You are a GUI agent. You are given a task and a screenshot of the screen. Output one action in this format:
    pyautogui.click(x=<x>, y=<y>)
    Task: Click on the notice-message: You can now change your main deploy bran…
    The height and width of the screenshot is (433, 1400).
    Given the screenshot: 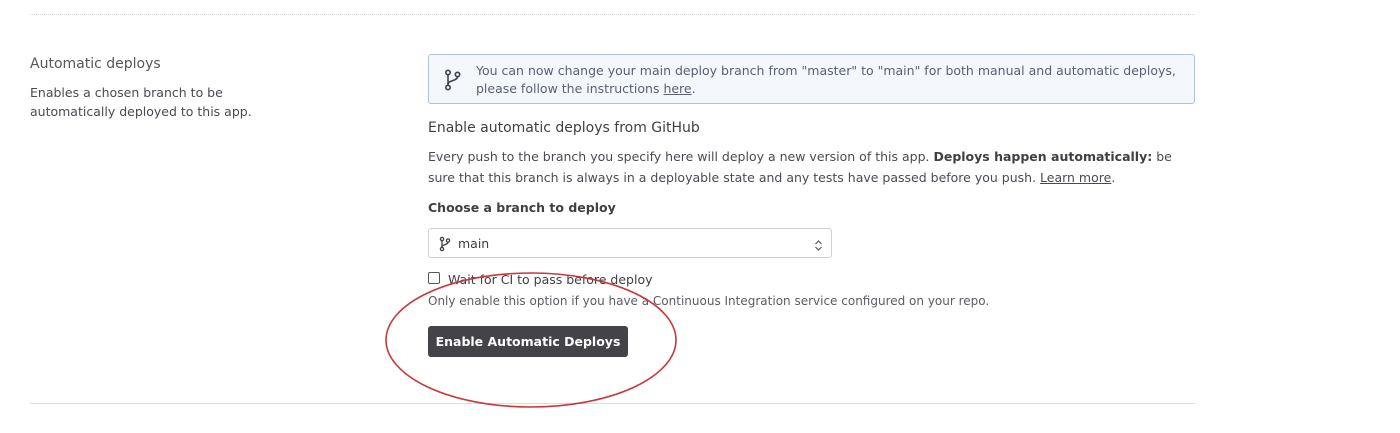 What is the action you would take?
    pyautogui.click(x=828, y=80)
    